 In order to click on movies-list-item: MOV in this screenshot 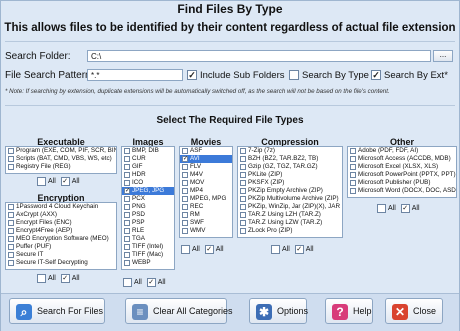, I will do `click(206, 183)`.